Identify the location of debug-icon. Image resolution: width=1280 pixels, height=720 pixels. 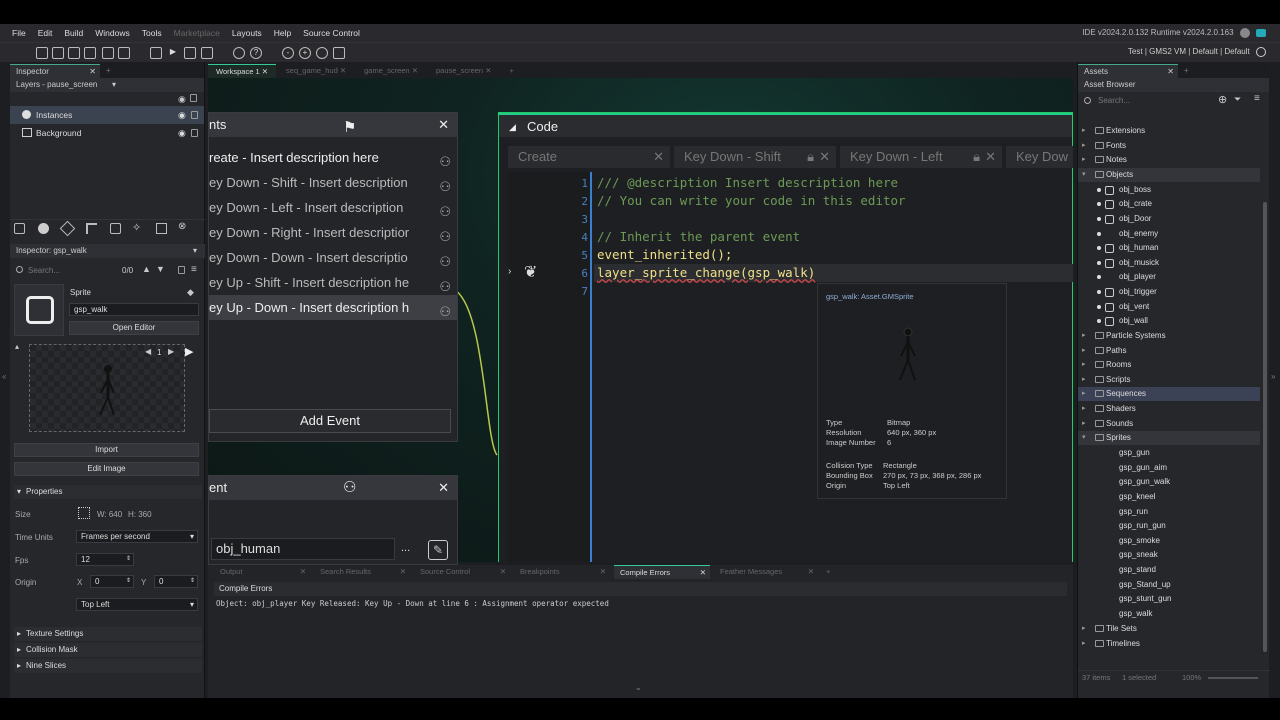
(207, 53).